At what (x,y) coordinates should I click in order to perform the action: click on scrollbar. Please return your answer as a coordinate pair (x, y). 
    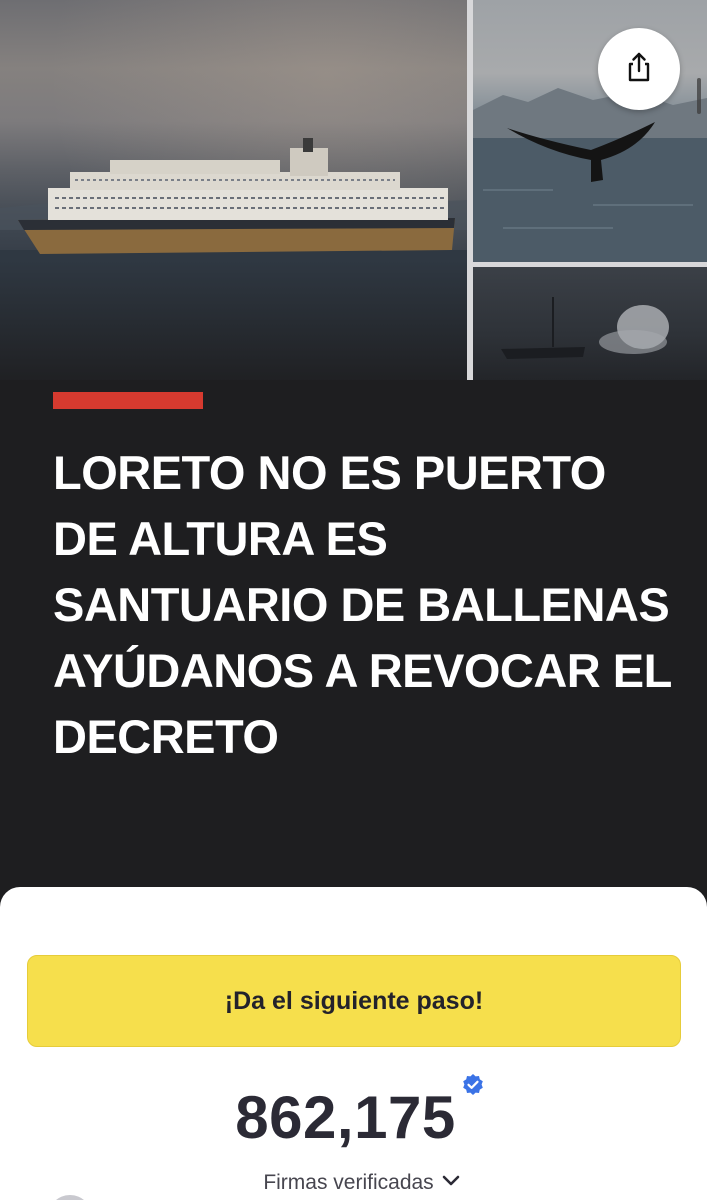
    Looking at the image, I should click on (699, 96).